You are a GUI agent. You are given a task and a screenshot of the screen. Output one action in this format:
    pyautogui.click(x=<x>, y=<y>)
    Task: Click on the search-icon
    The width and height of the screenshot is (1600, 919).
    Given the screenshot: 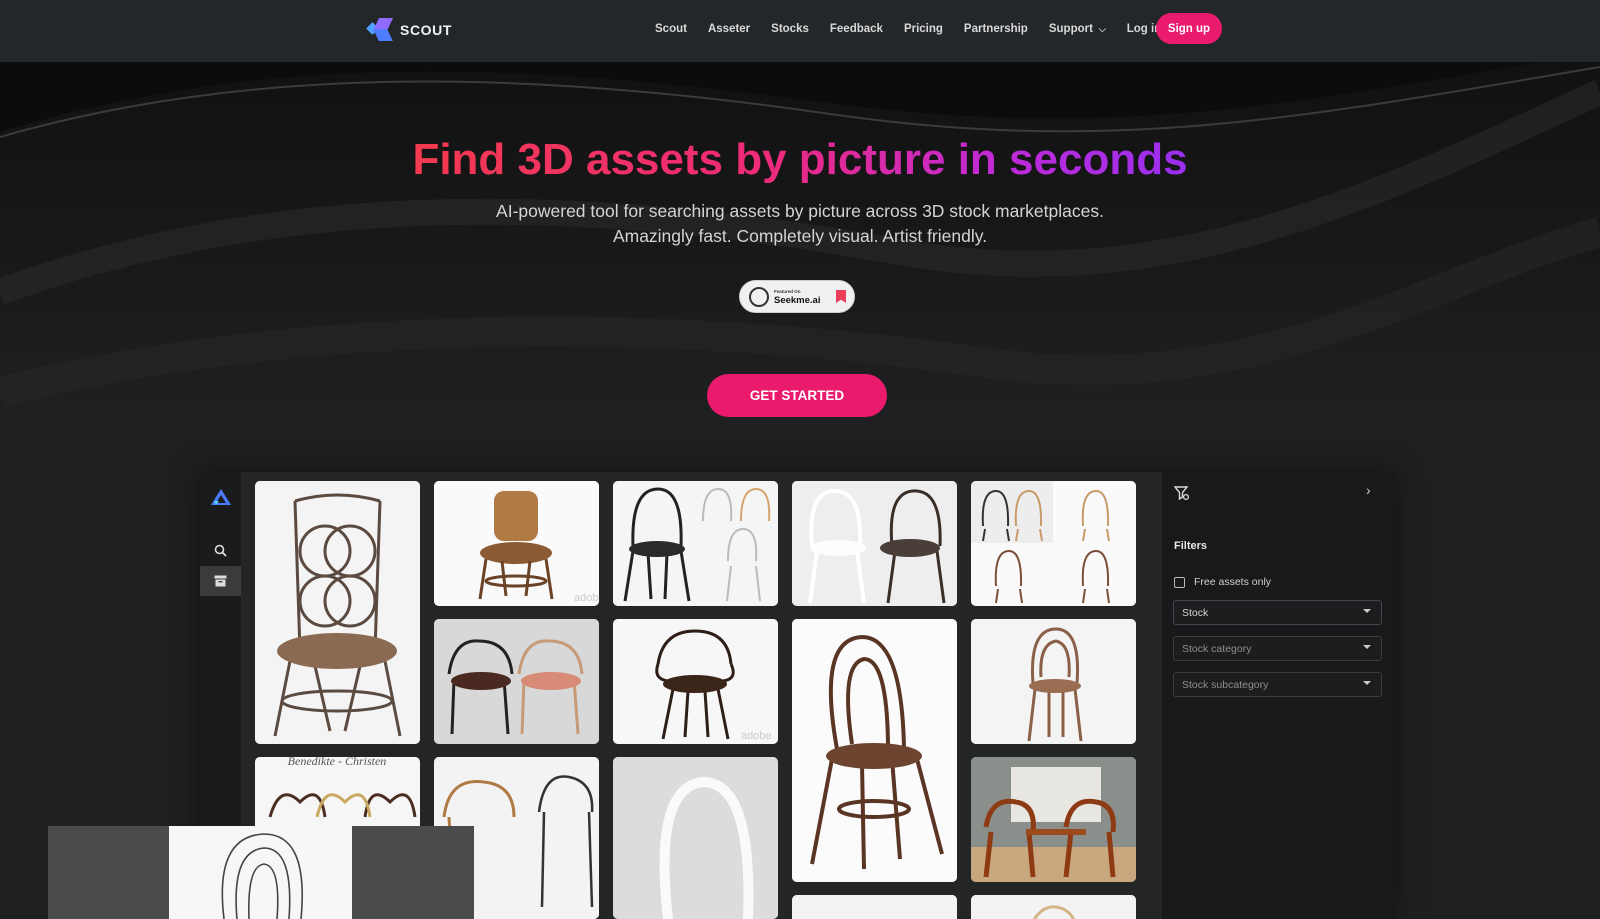 What is the action you would take?
    pyautogui.click(x=220, y=550)
    